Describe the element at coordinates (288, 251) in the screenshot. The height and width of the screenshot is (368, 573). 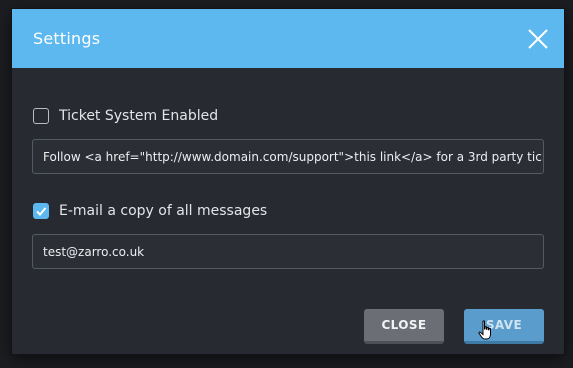
I see `email-input: test@zarro.co.uk` at that location.